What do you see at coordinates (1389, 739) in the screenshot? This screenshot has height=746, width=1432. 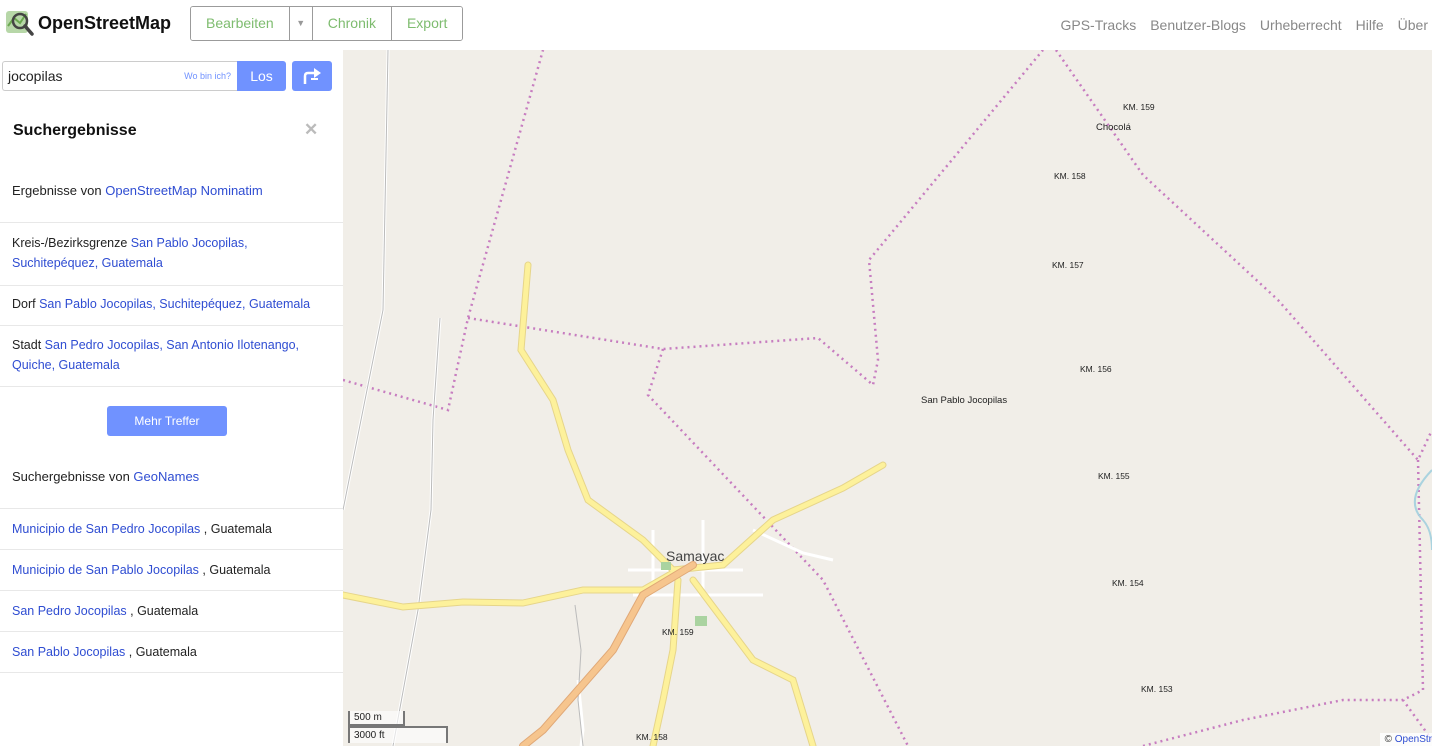 I see `copyright-symbol: ©` at bounding box center [1389, 739].